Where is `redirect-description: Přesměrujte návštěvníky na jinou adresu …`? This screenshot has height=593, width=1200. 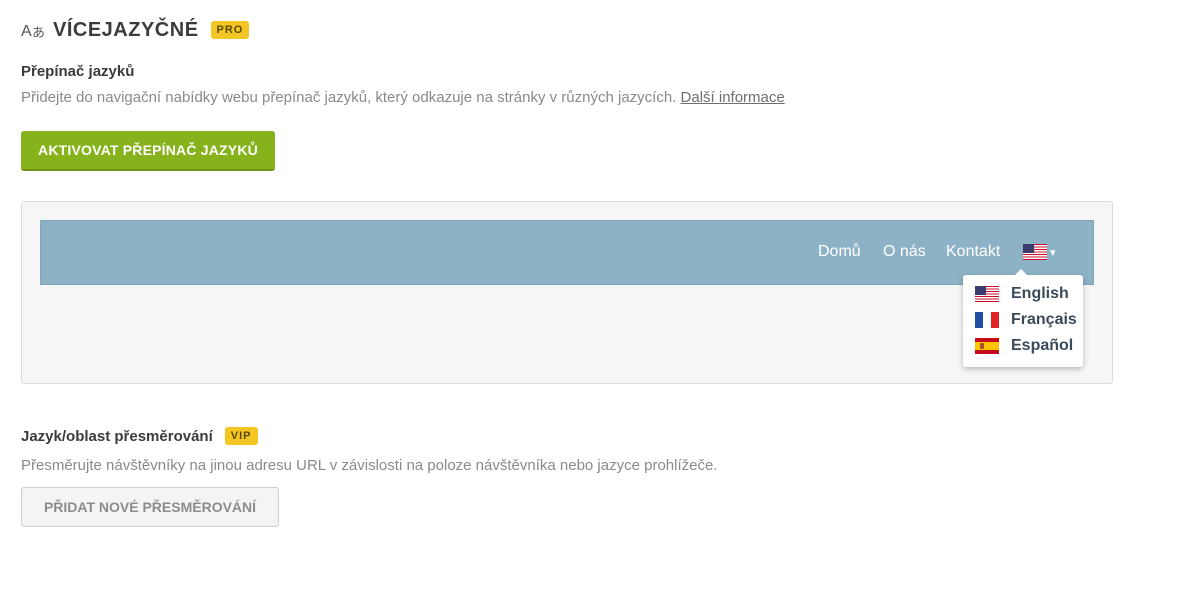
redirect-description: Přesměrujte návštěvníky na jinou adresu … is located at coordinates (369, 465).